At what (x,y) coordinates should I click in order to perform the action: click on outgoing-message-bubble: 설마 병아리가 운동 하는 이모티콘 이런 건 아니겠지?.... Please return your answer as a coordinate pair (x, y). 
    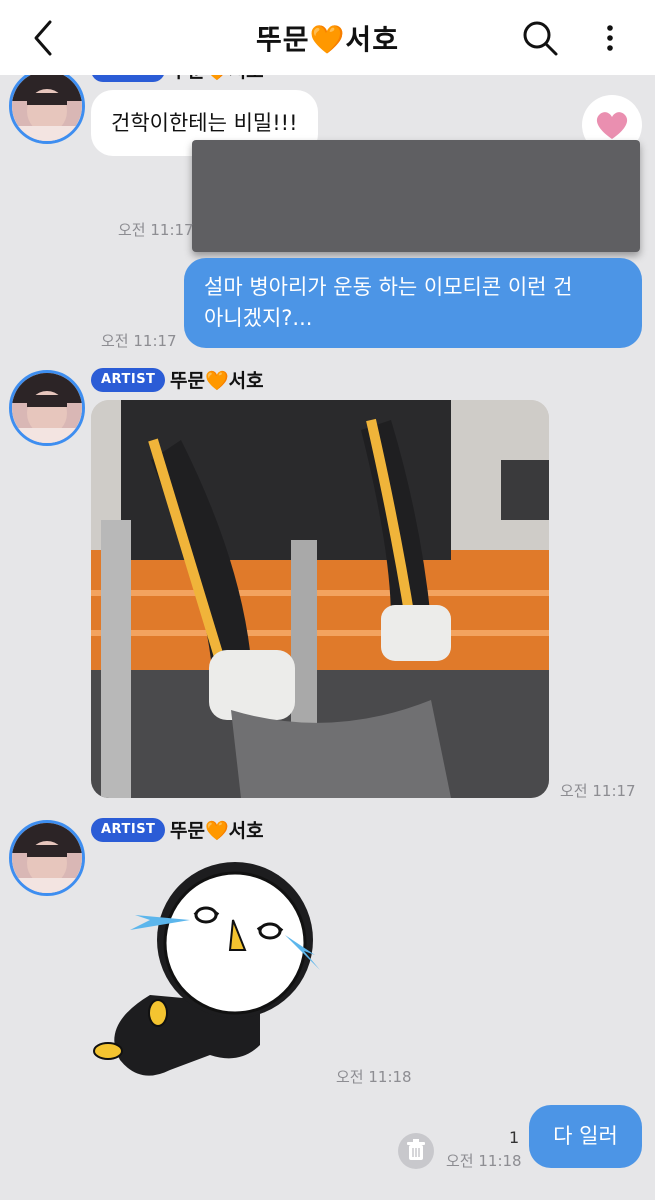
    Looking at the image, I should click on (413, 303).